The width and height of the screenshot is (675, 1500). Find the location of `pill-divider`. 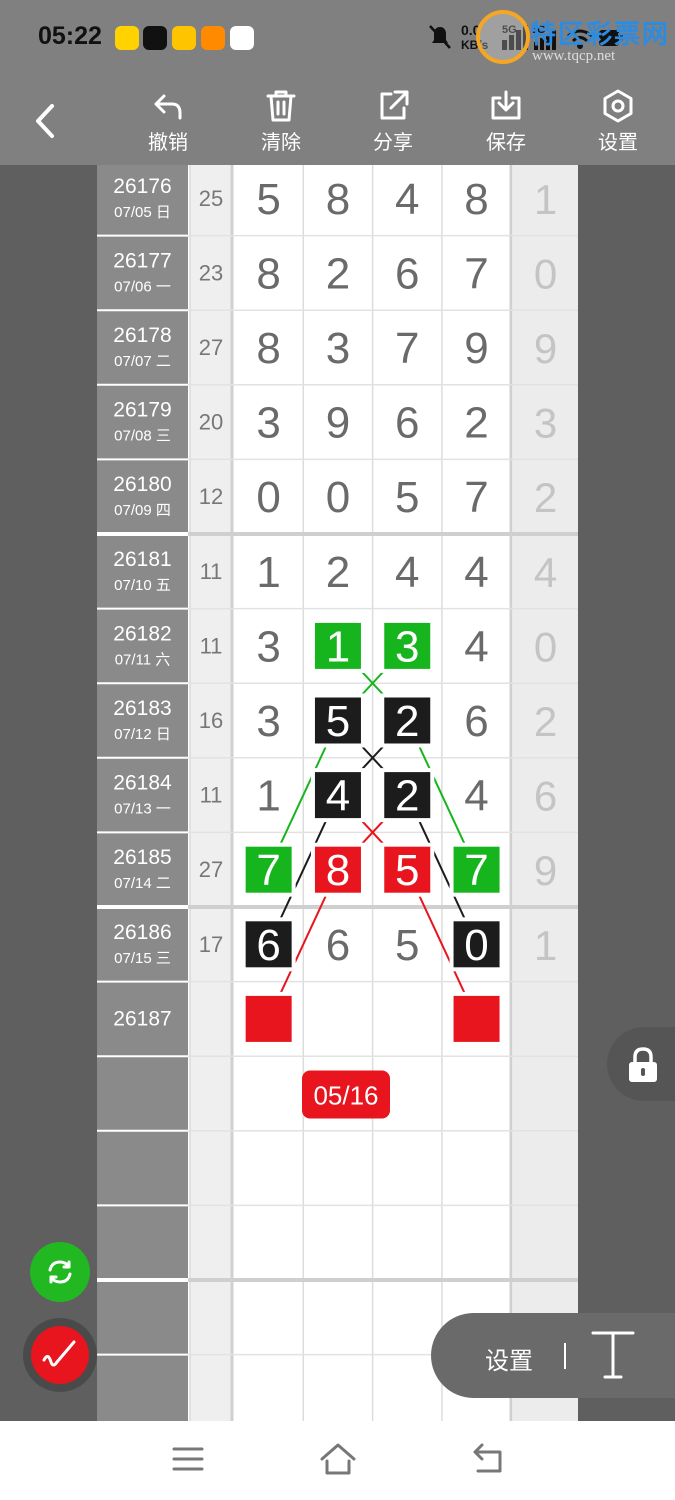

pill-divider is located at coordinates (565, 1356).